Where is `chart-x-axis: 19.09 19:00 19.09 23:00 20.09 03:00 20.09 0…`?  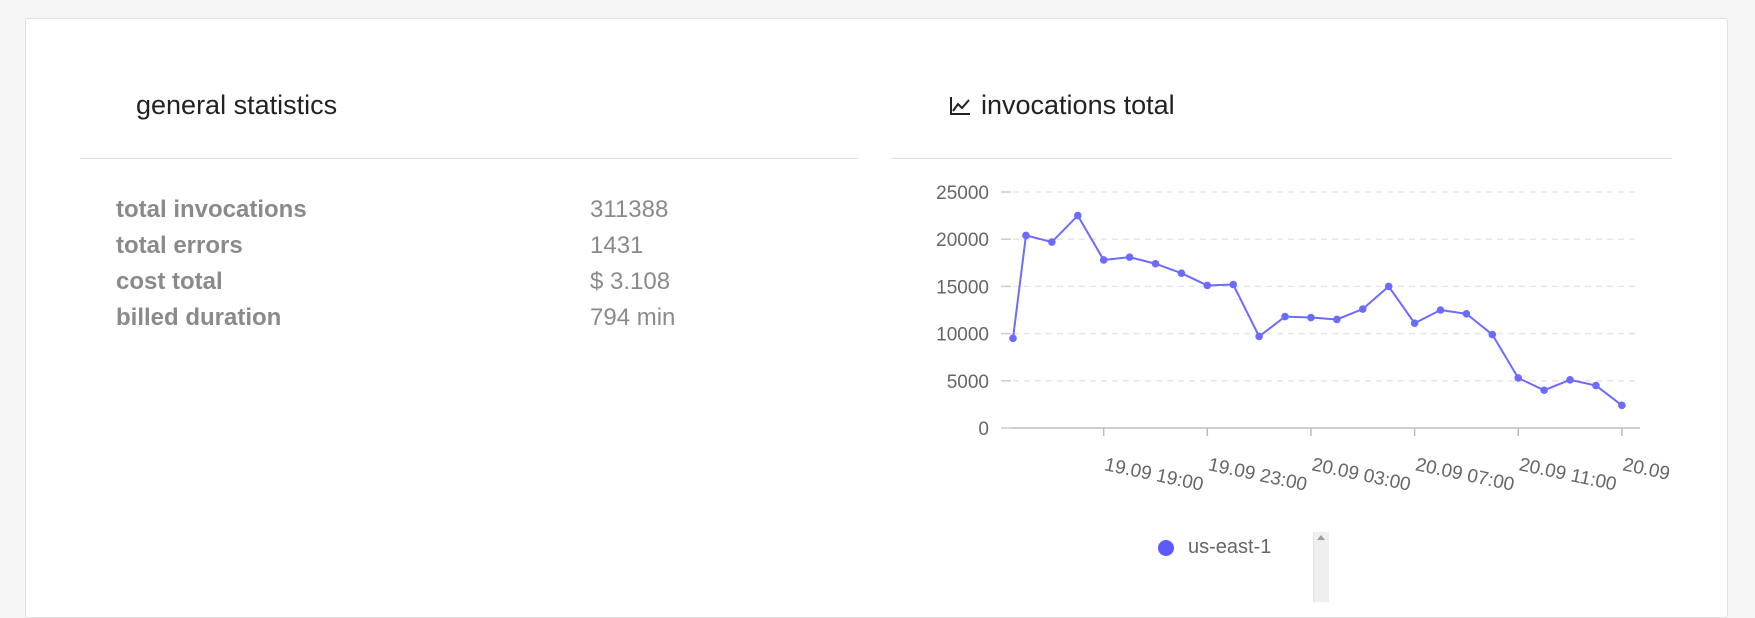
chart-x-axis: 19.09 19:00 19.09 23:00 20.09 03:00 20.09 0… is located at coordinates (1413, 462).